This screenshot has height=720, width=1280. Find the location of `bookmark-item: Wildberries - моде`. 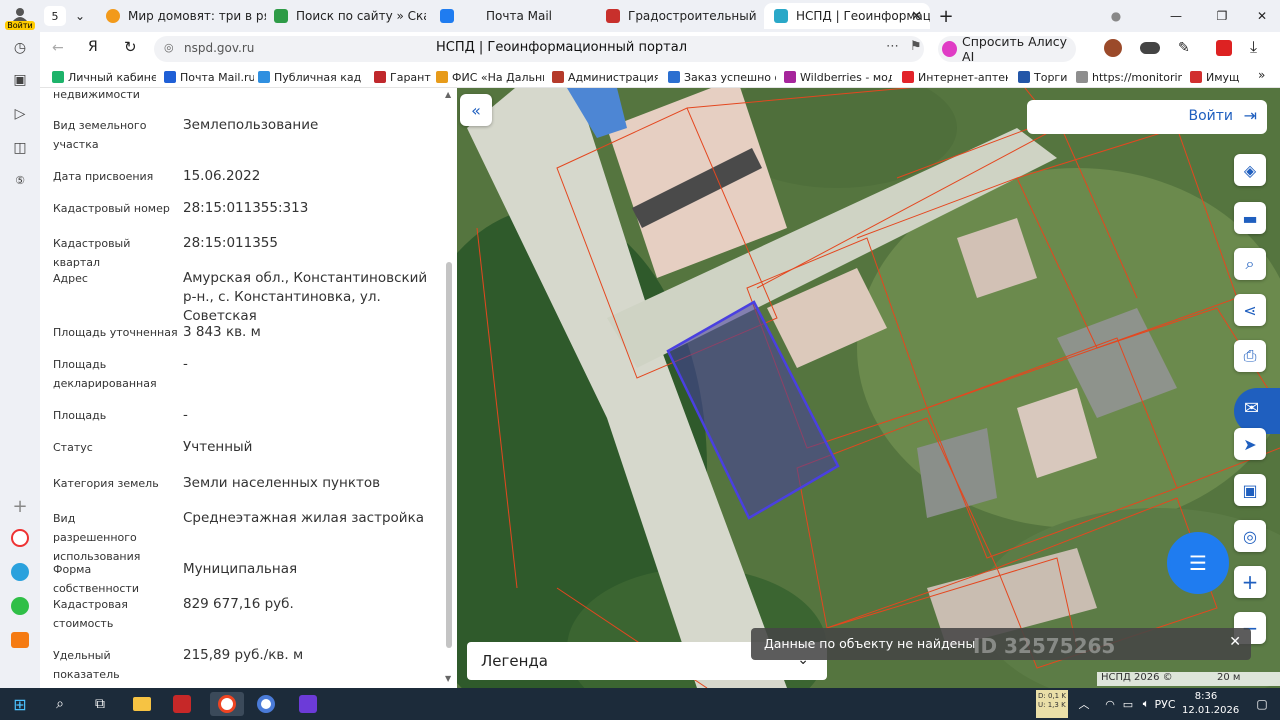

bookmark-item: Wildberries - моде is located at coordinates (838, 77).